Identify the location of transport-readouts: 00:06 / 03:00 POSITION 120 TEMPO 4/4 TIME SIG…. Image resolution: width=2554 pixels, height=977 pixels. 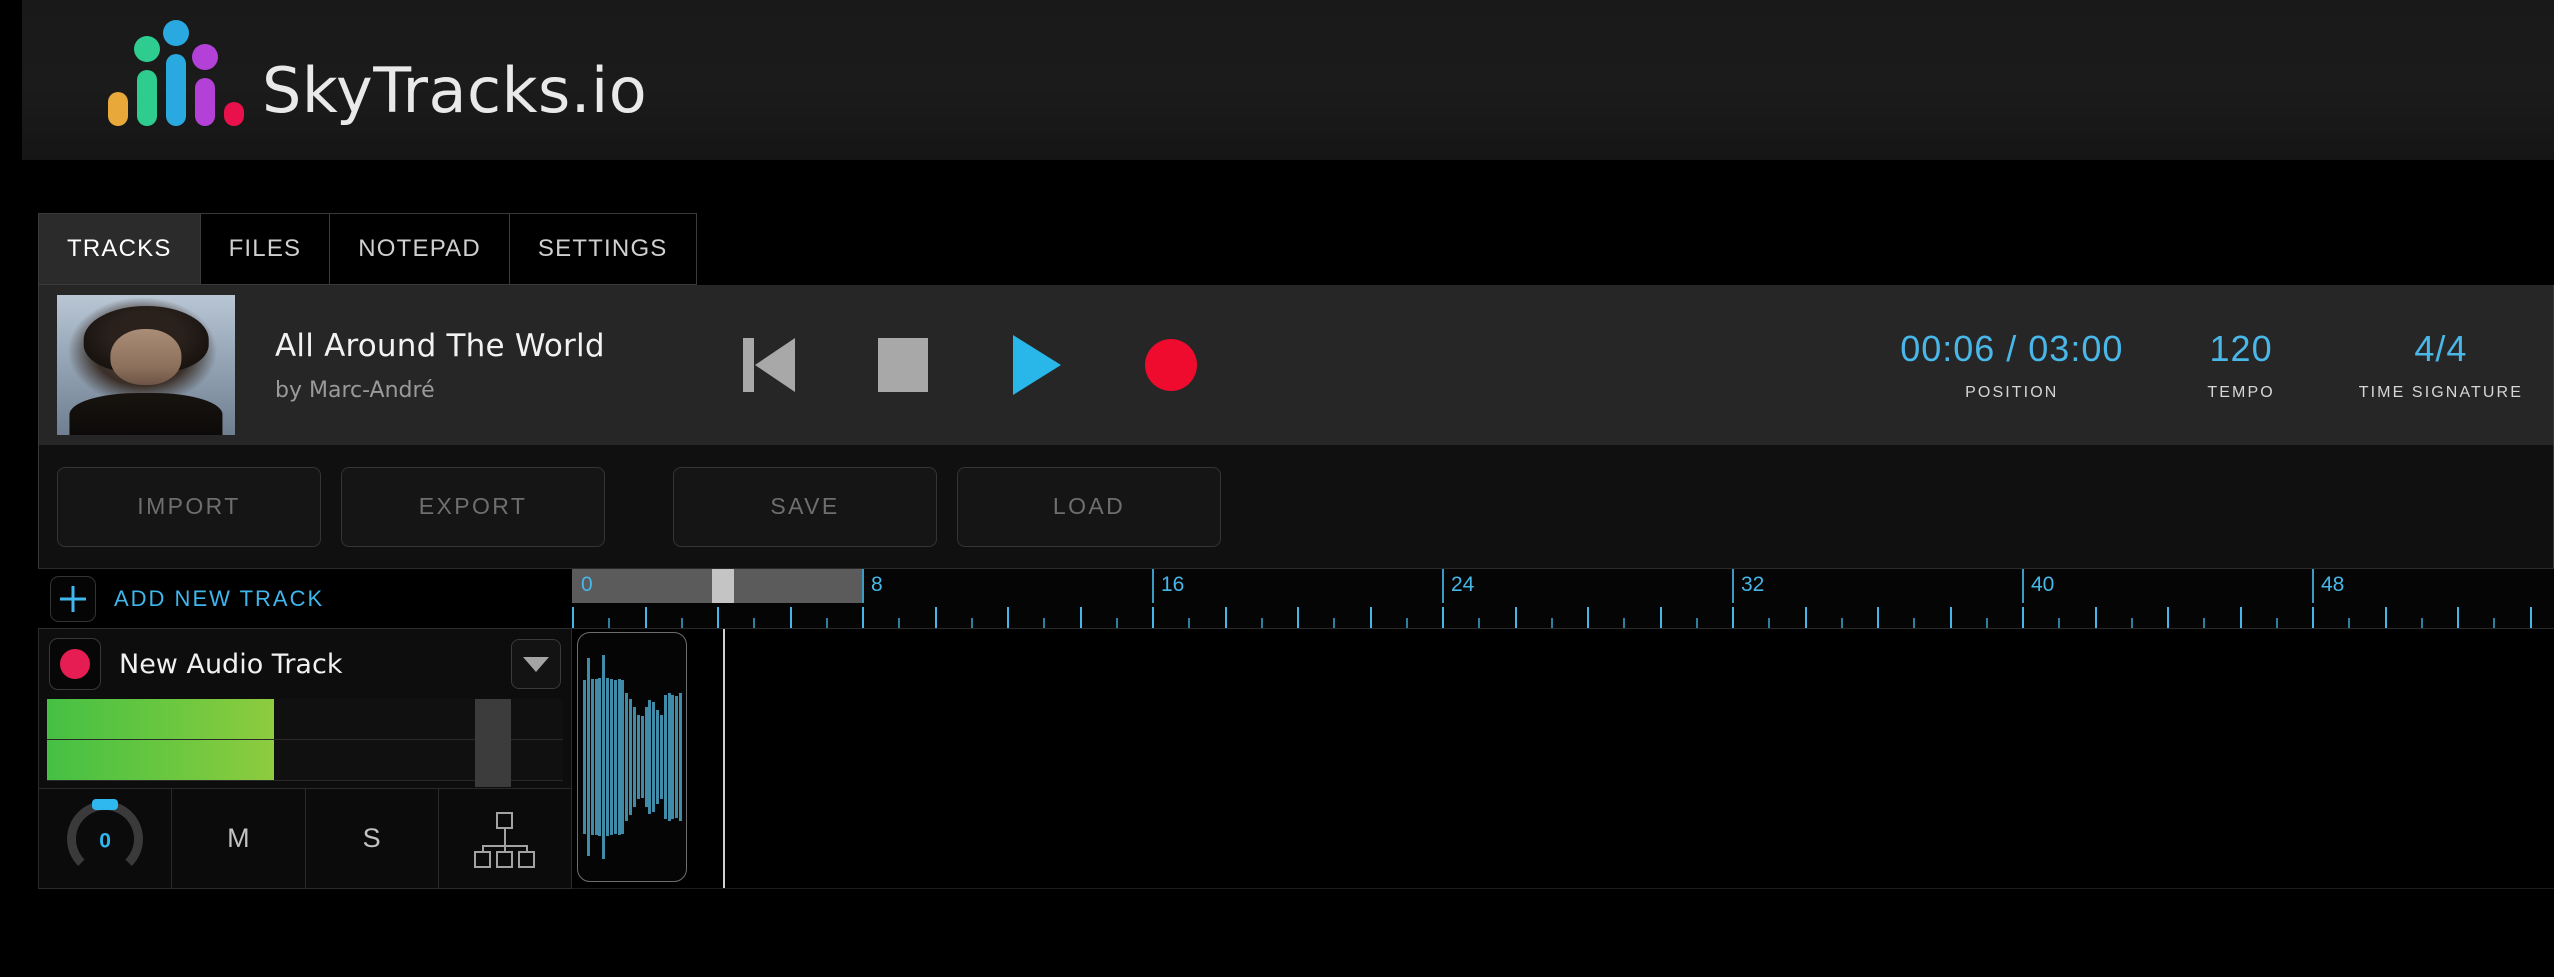
(2205, 365).